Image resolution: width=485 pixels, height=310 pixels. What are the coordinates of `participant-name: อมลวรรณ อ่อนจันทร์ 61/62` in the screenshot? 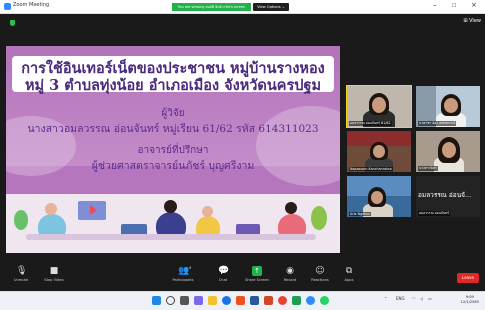 It's located at (370, 123).